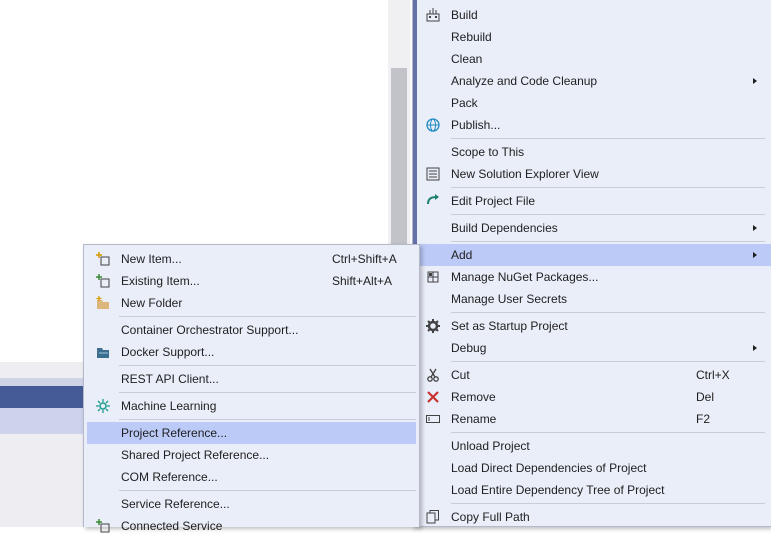 This screenshot has height=537, width=771. I want to click on build-icon, so click(433, 15).